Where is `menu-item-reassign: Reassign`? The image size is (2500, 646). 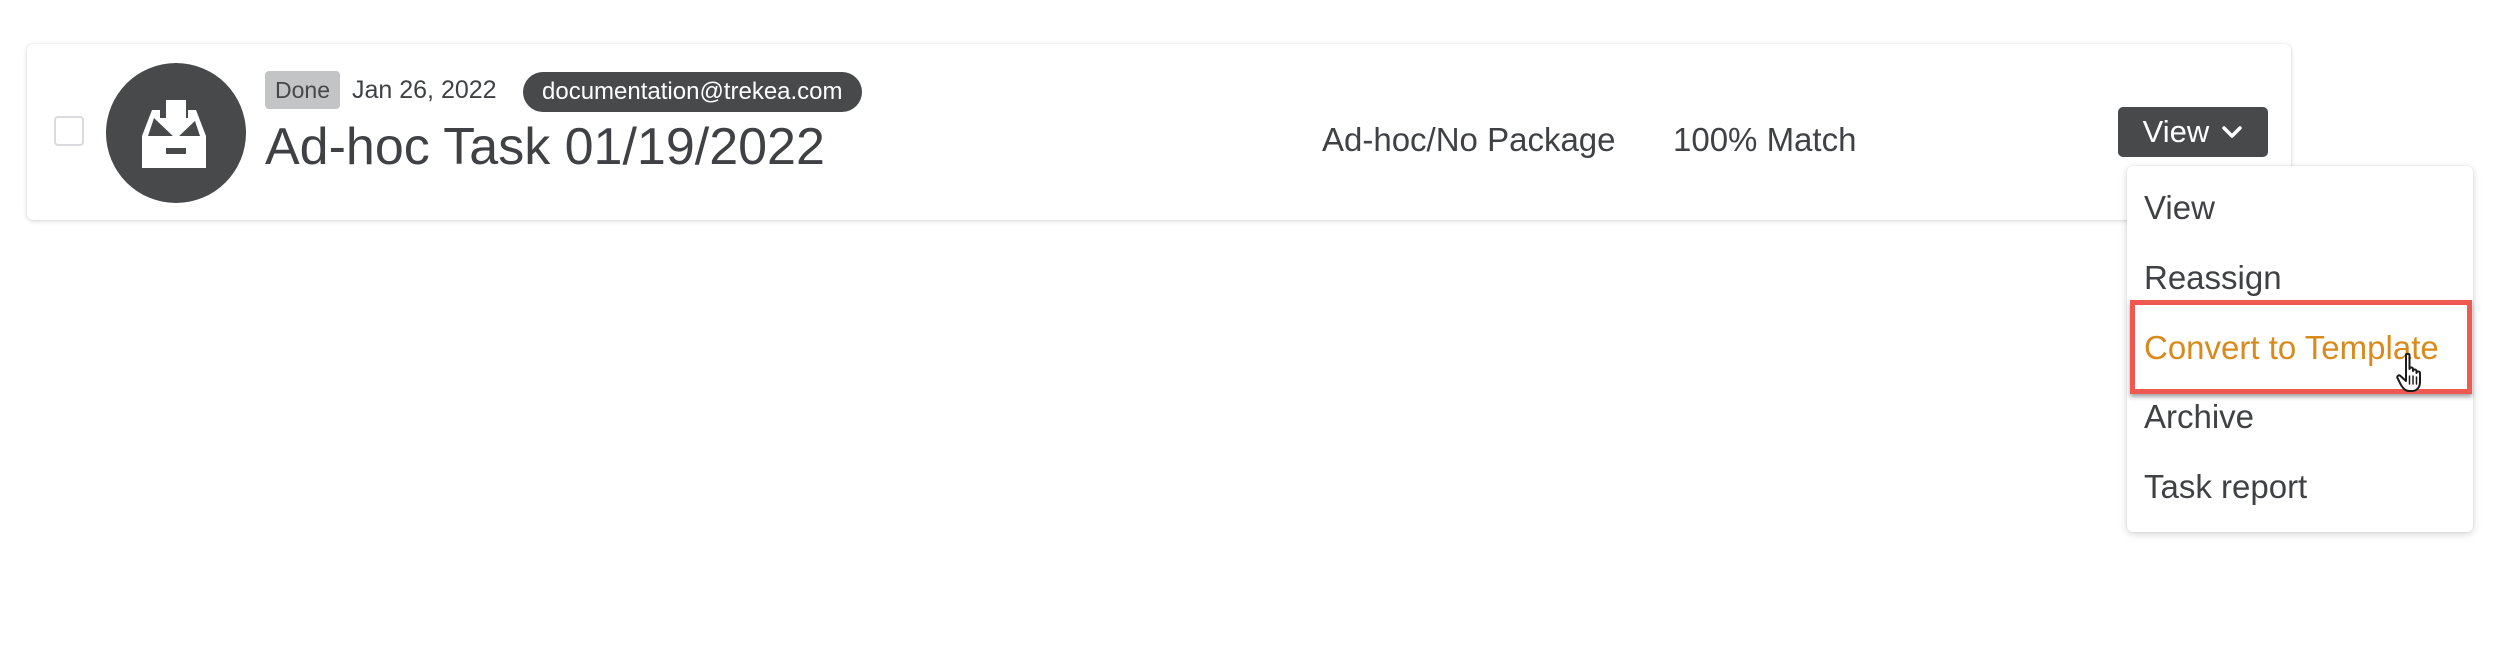
menu-item-reassign: Reassign is located at coordinates (2213, 278).